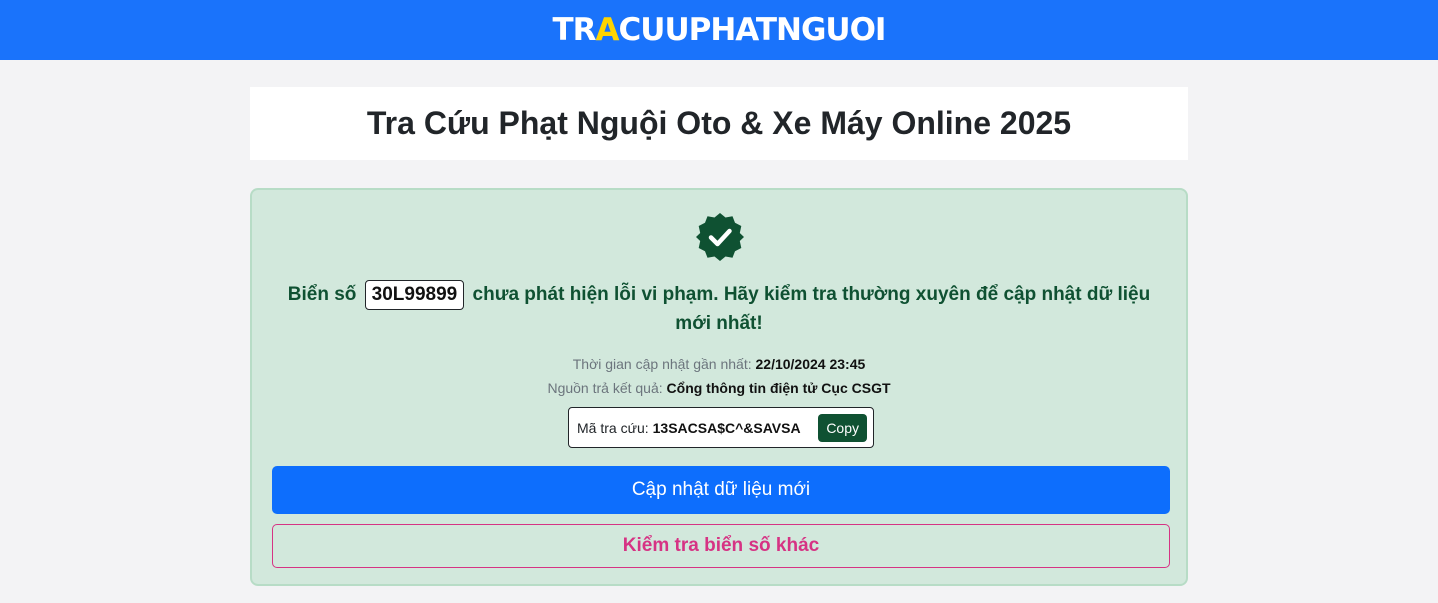 The image size is (1438, 603). I want to click on plate-number: 30L99899, so click(414, 295).